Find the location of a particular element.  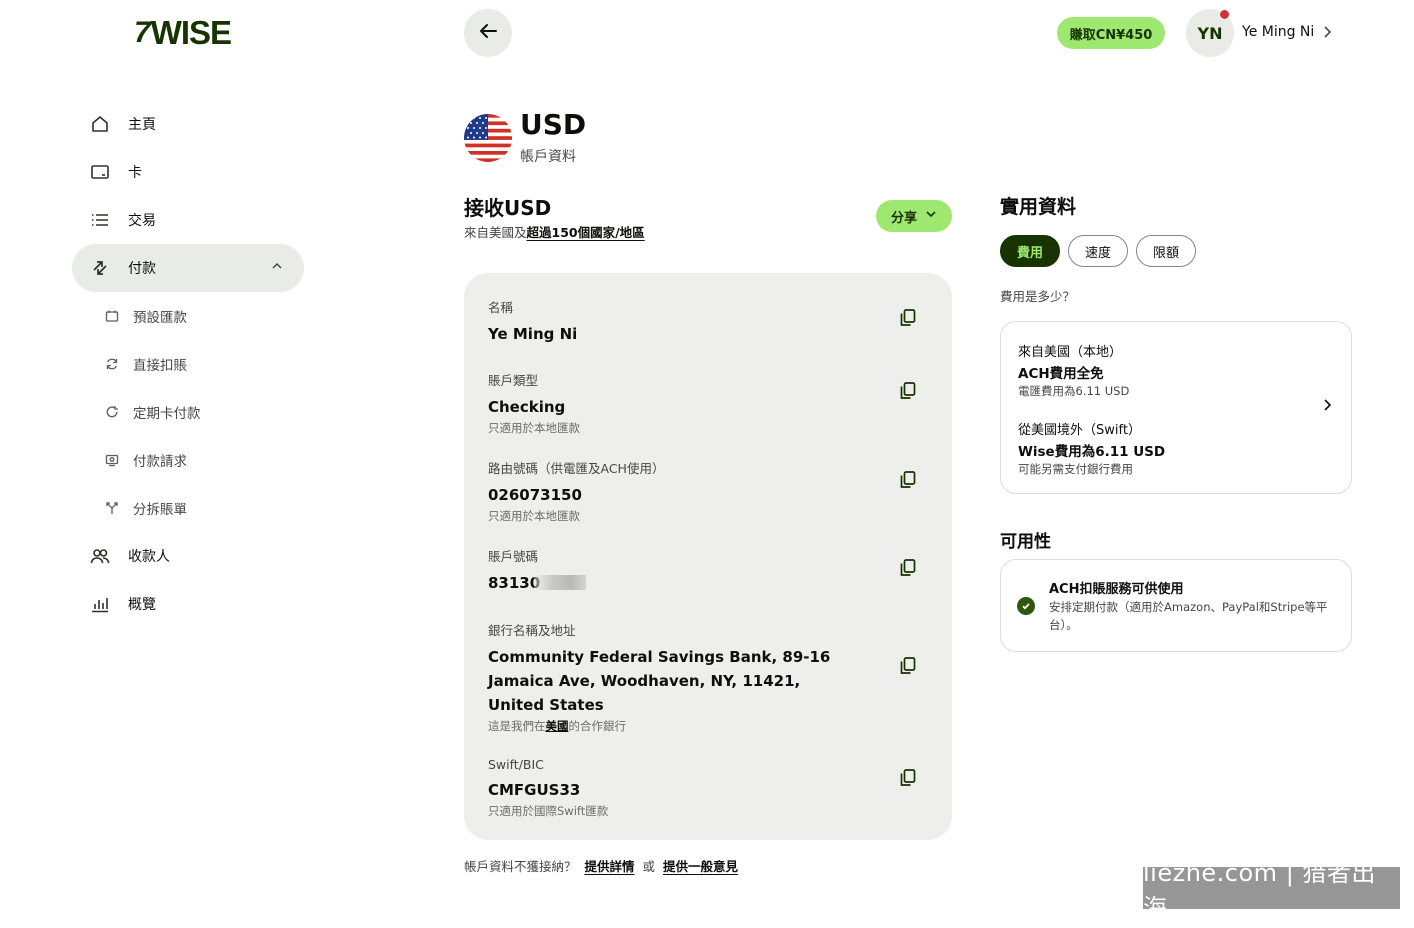

sidebar-item-insights: 概覽 is located at coordinates (188, 604).